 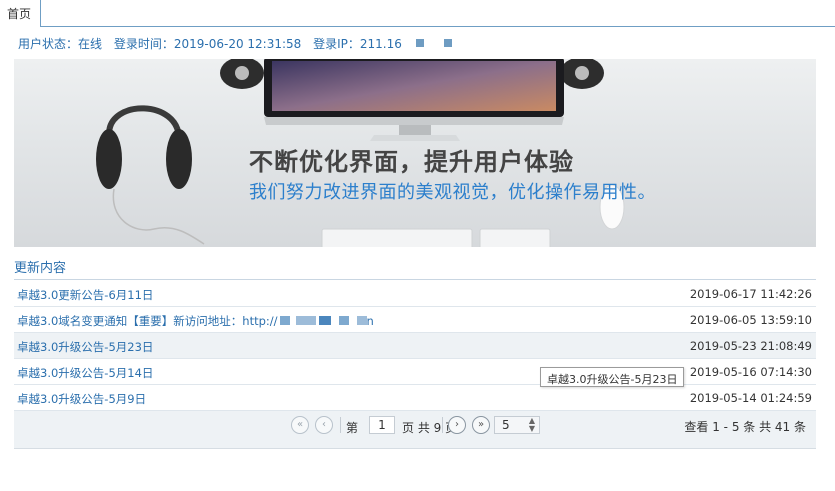 What do you see at coordinates (85, 295) in the screenshot?
I see `list-item-link: 卓越3.0更新公告-6月11日` at bounding box center [85, 295].